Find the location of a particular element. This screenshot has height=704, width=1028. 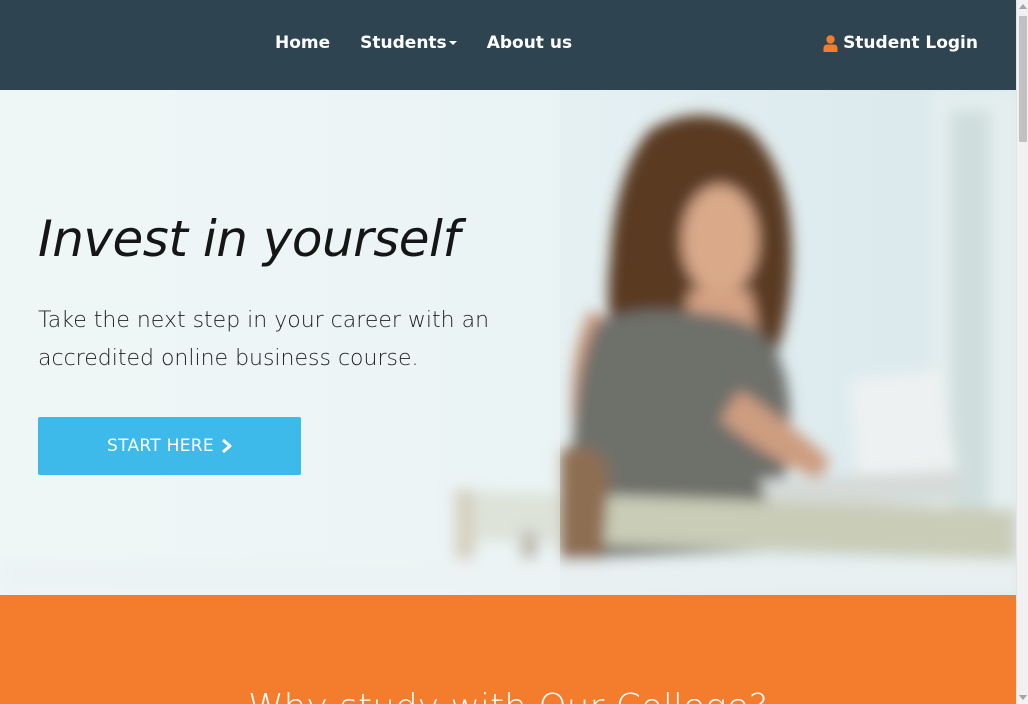

student-login-link: Student Login is located at coordinates (900, 43).